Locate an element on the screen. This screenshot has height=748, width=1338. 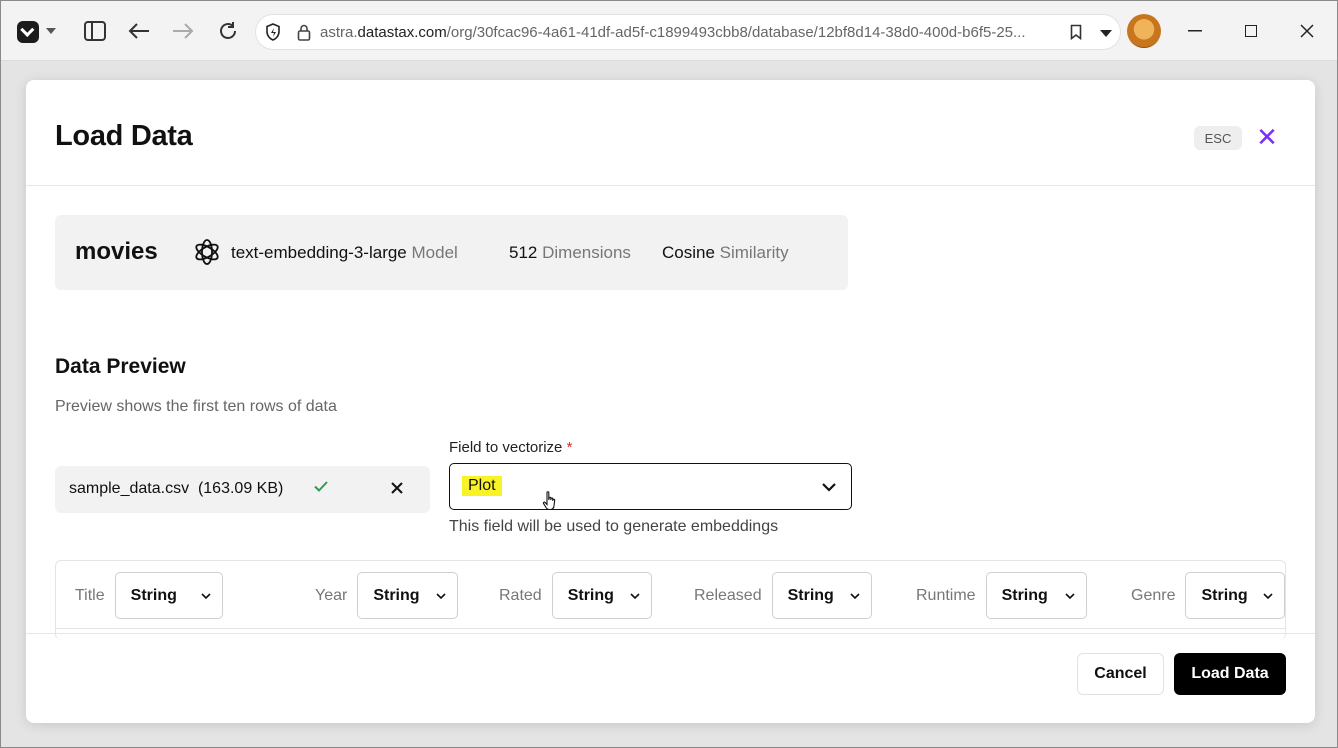
column-title: Title String is located at coordinates (149, 595).